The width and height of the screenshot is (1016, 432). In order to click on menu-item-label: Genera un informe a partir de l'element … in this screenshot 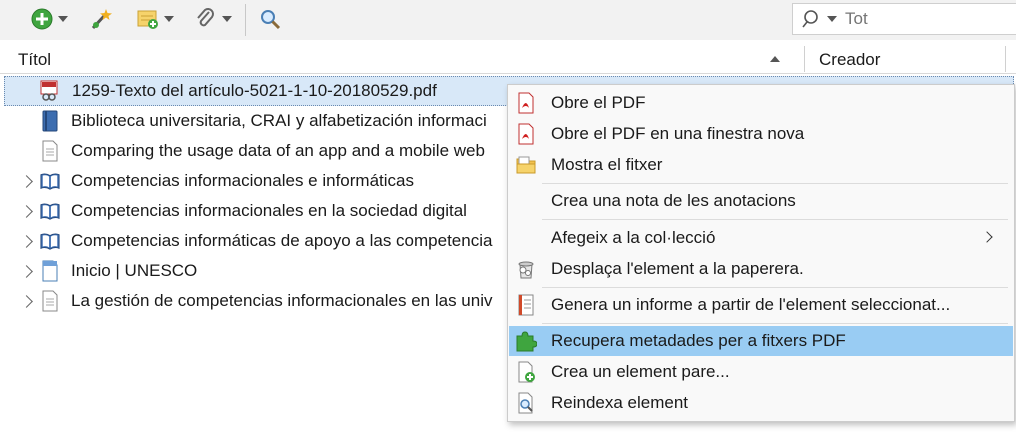, I will do `click(751, 304)`.